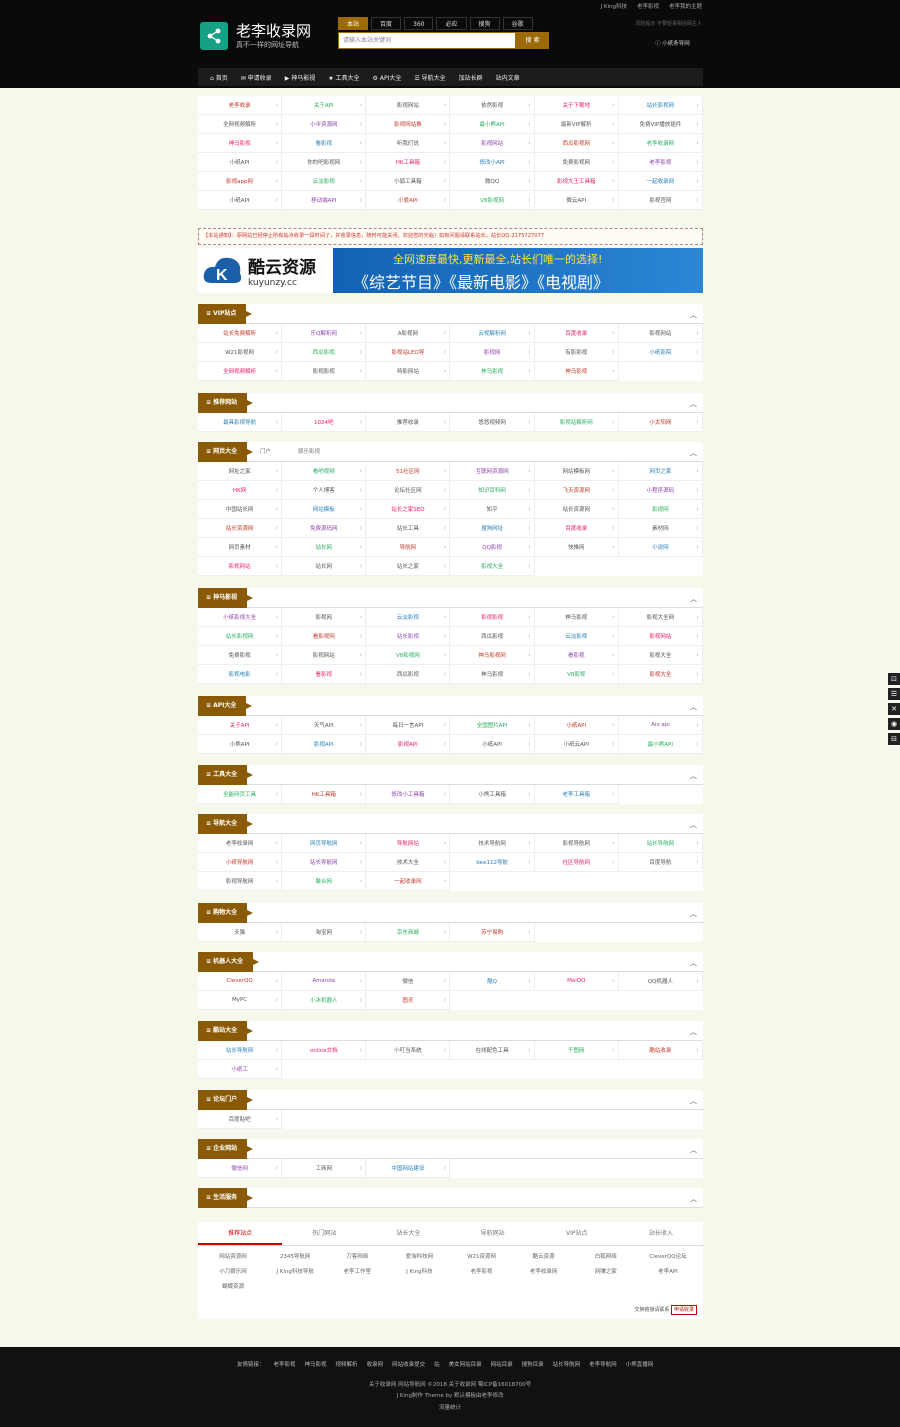 This screenshot has height=1427, width=900. What do you see at coordinates (240, 333) in the screenshot?
I see `grid-link: 站长免费解析` at bounding box center [240, 333].